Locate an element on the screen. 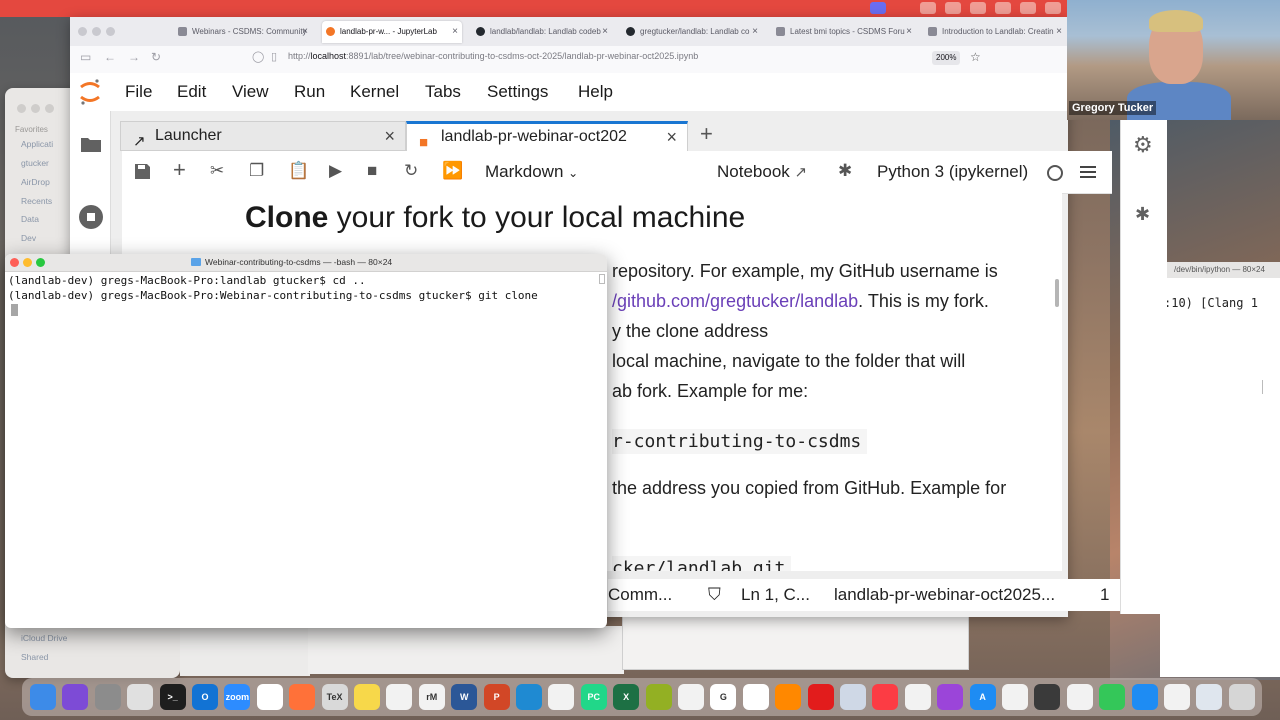 This screenshot has width=1280, height=720. window-close-button is located at coordinates (82, 31).